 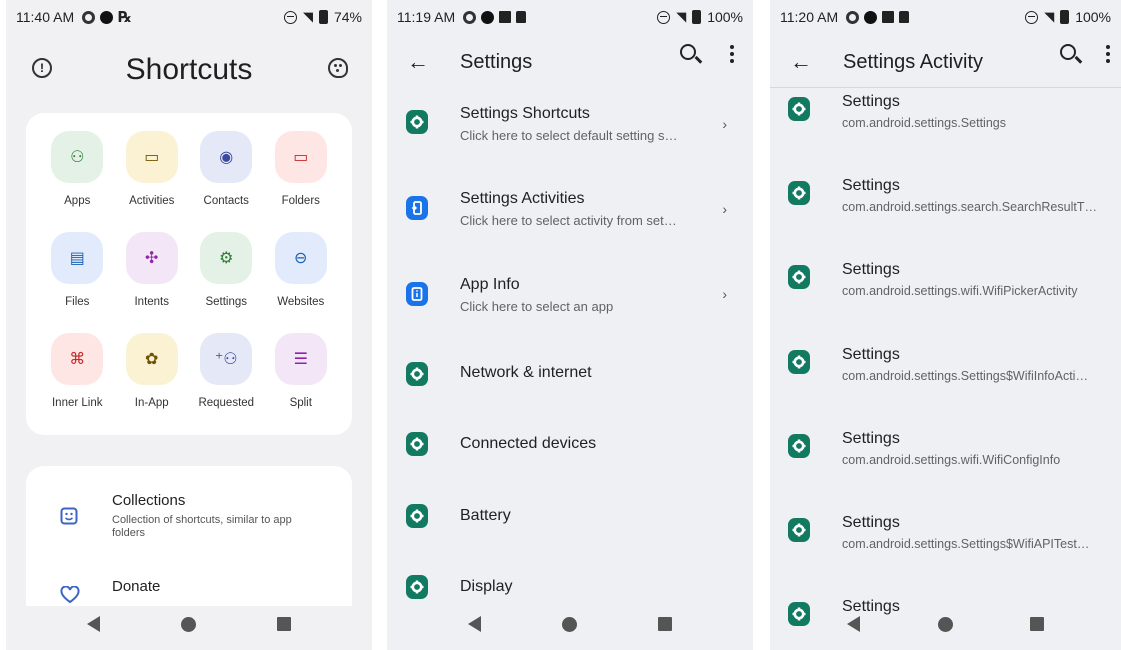 What do you see at coordinates (70, 516) in the screenshot?
I see `sticker-icon` at bounding box center [70, 516].